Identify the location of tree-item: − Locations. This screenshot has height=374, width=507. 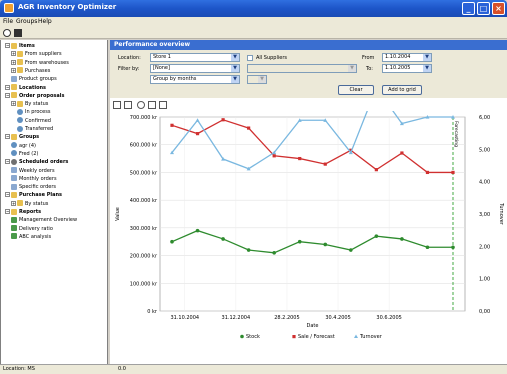
(25, 88).